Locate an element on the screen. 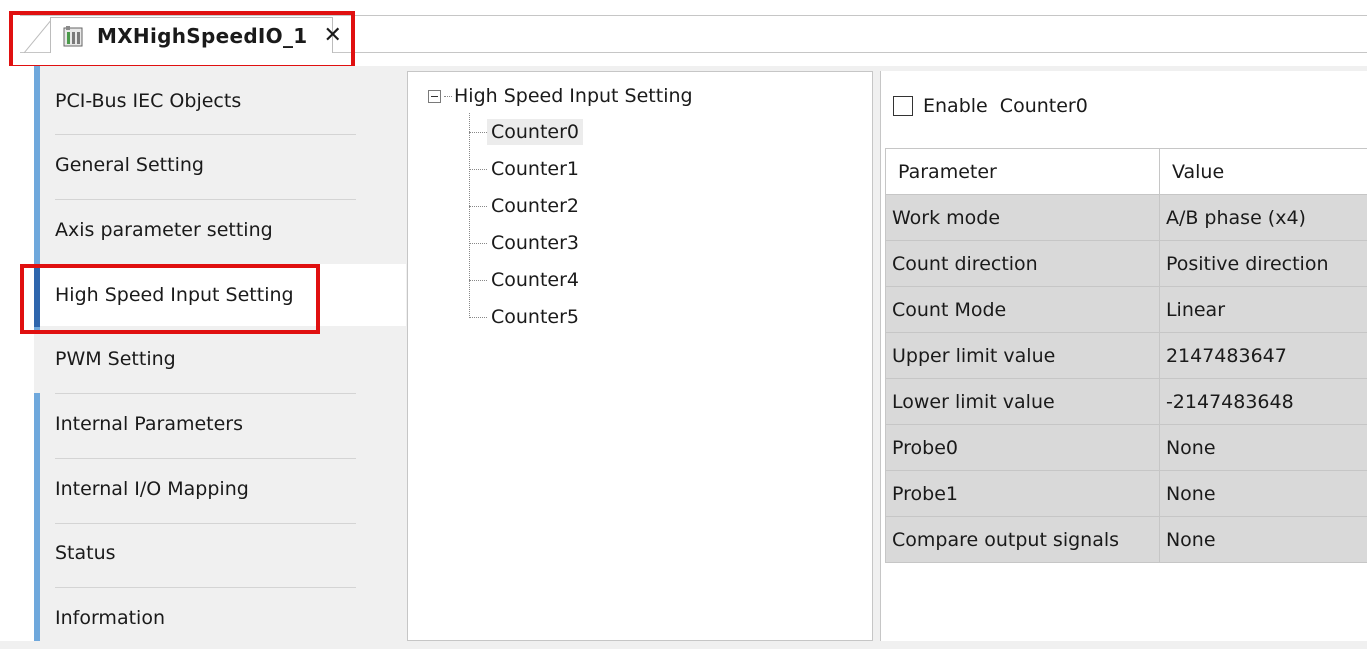 The image size is (1367, 649). tree-item-counter5: Counter5 is located at coordinates (526, 317).